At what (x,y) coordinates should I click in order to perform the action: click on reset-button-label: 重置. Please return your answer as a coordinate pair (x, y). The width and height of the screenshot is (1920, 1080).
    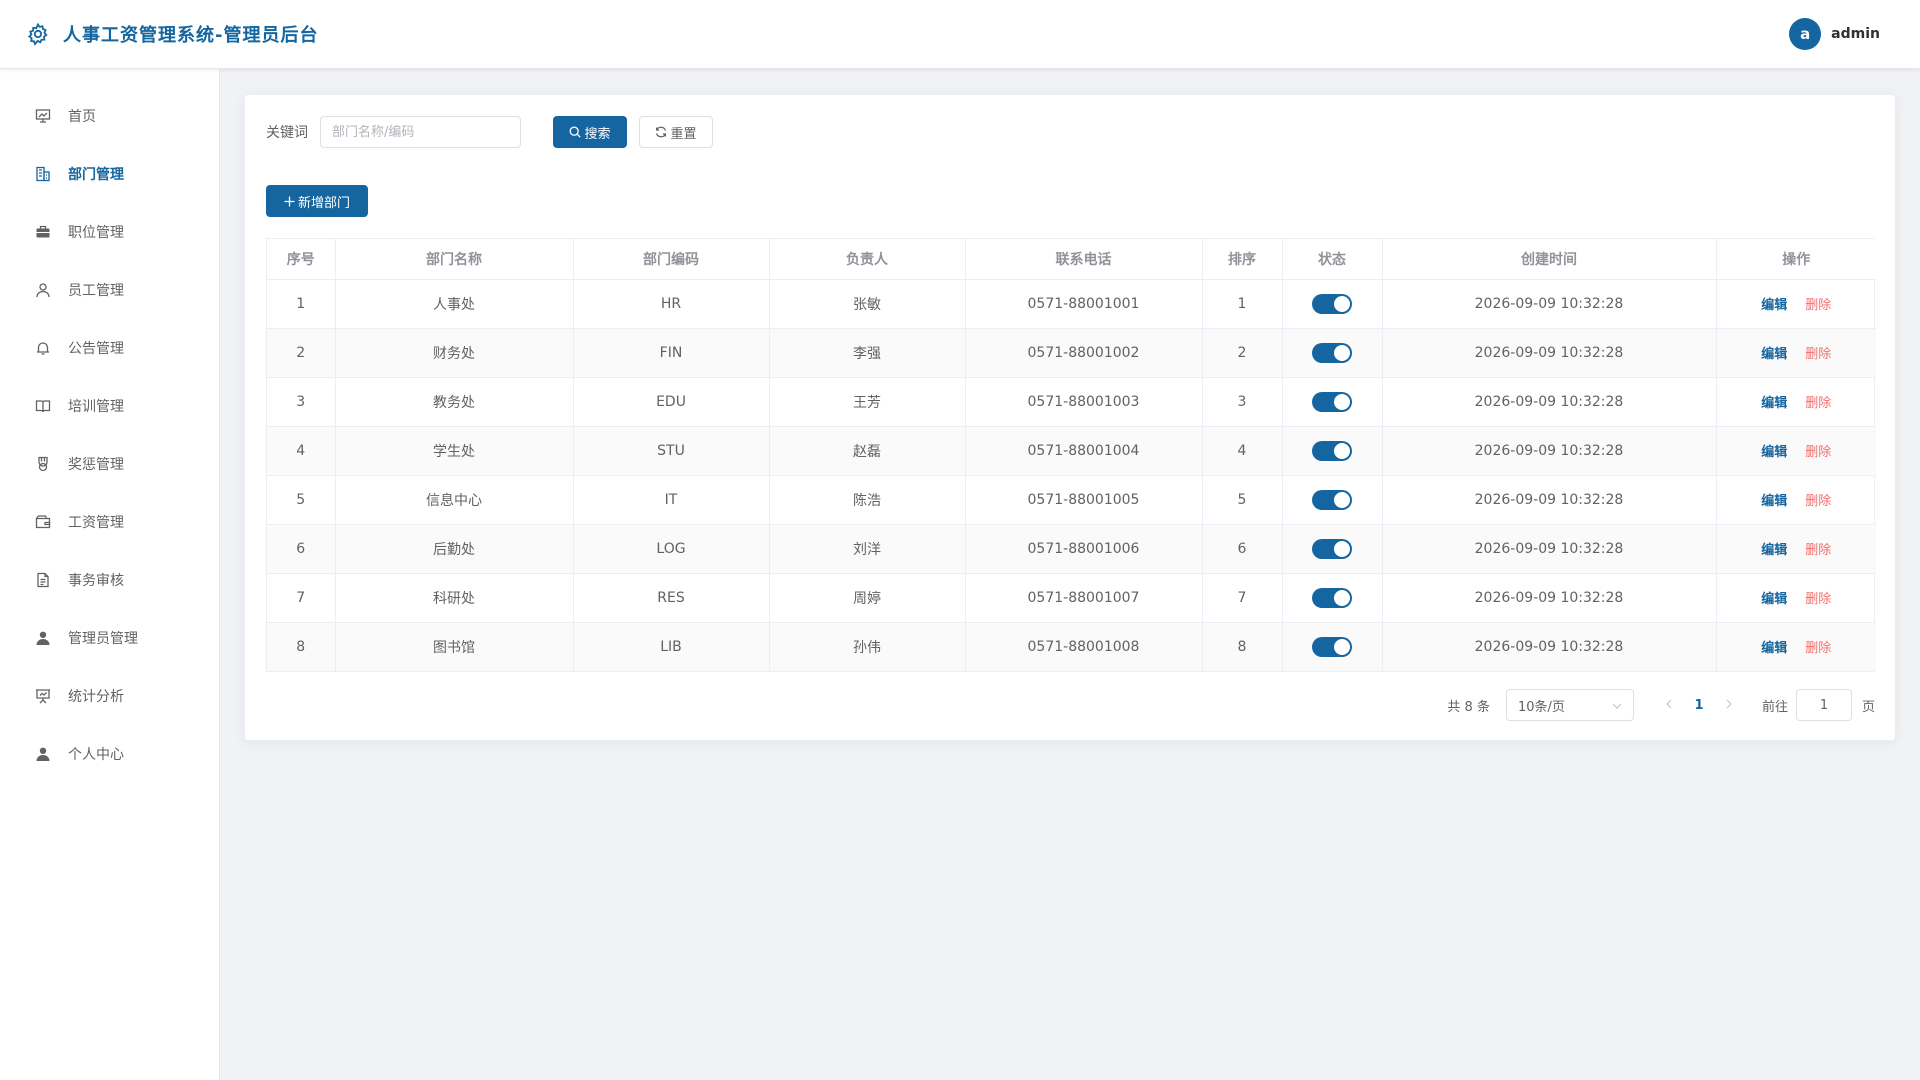
    Looking at the image, I should click on (683, 134).